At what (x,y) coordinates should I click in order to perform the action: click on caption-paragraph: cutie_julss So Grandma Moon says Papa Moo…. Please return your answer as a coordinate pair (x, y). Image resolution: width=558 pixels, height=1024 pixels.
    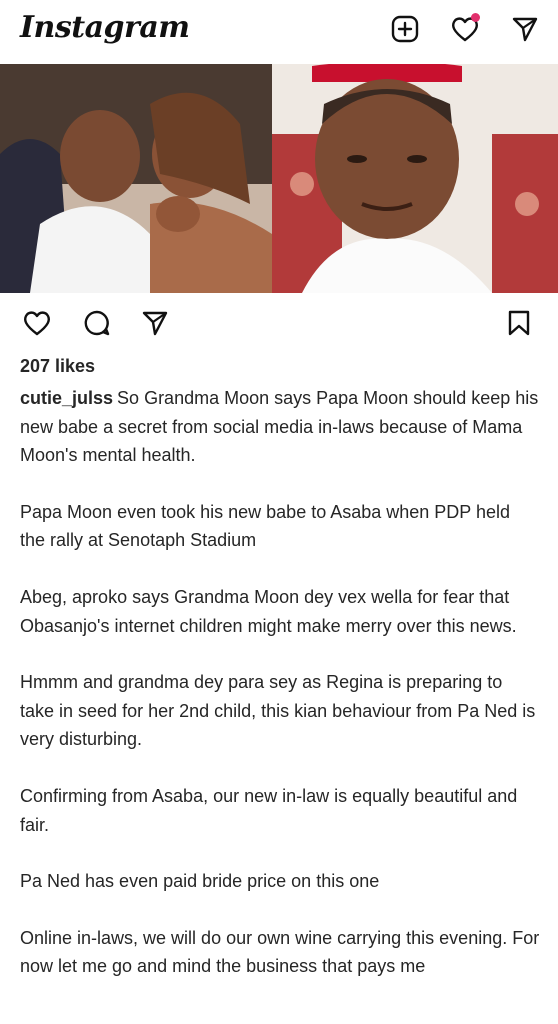
    Looking at the image, I should click on (280, 427).